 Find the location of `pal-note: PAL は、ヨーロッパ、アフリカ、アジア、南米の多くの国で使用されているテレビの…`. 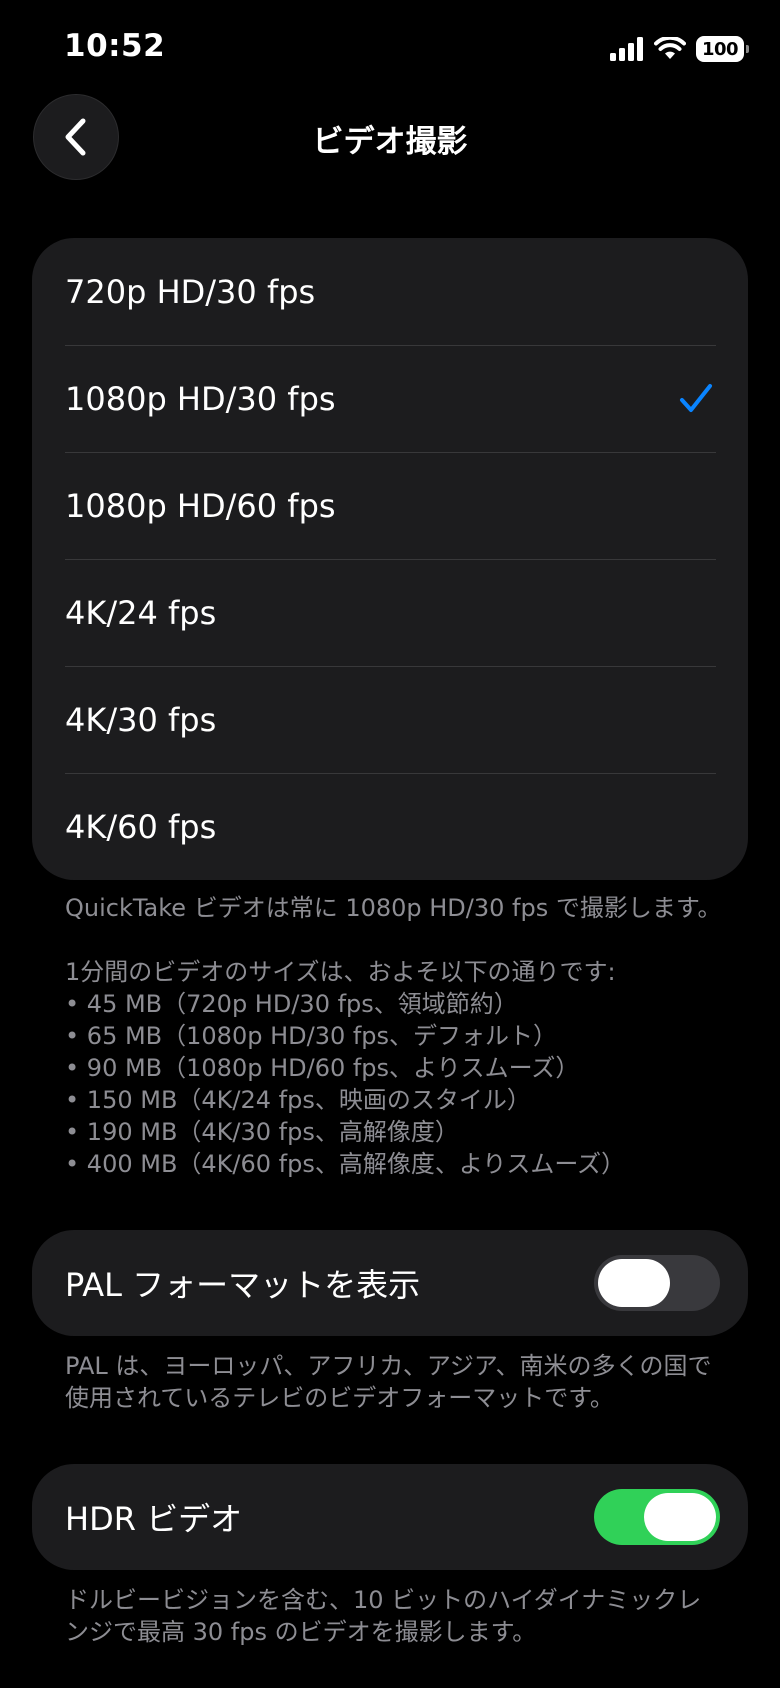

pal-note: PAL は、ヨーロッパ、アフリカ、アジア、南米の多くの国で使用されているテレビの… is located at coordinates (388, 1382).